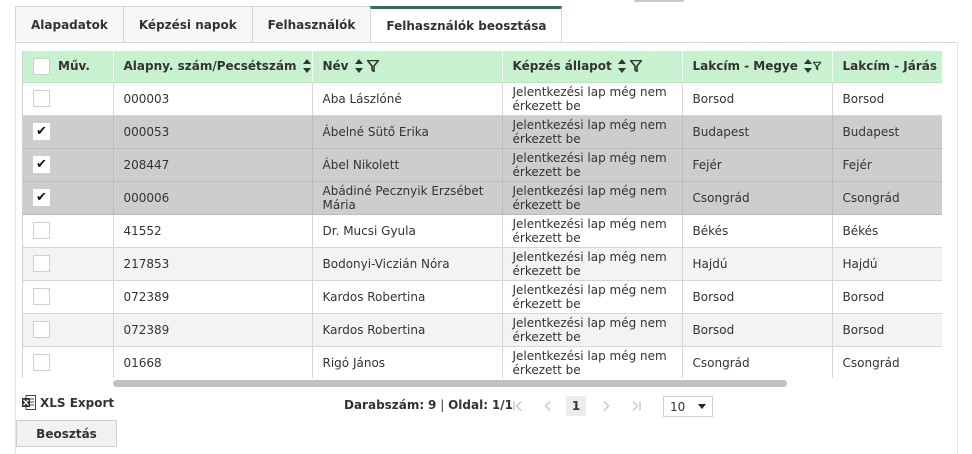 This screenshot has width=972, height=454. I want to click on cell-id: 208447, so click(213, 165).